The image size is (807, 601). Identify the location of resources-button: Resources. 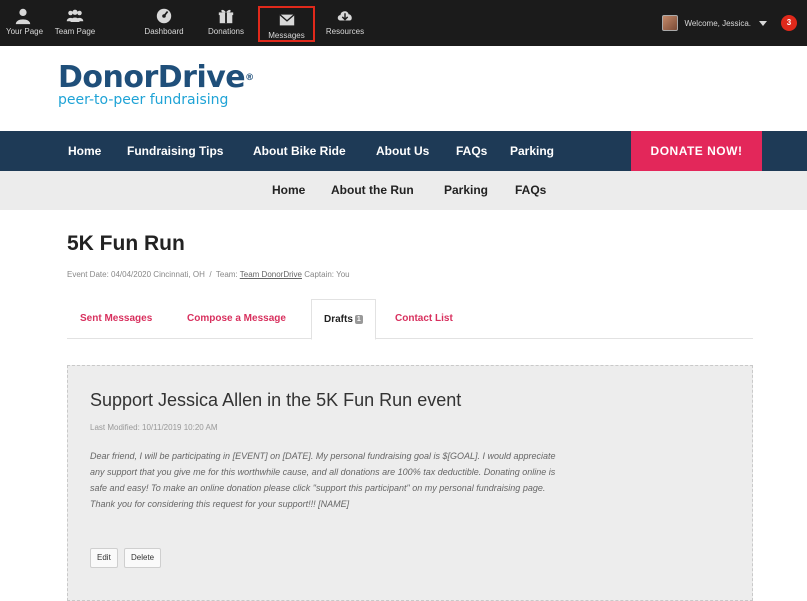
(345, 23).